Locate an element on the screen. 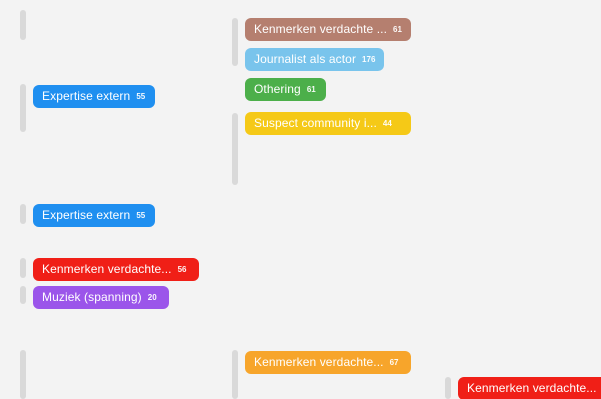 The width and height of the screenshot is (601, 399). tag-label: Muziek (spanning) is located at coordinates (92, 297).